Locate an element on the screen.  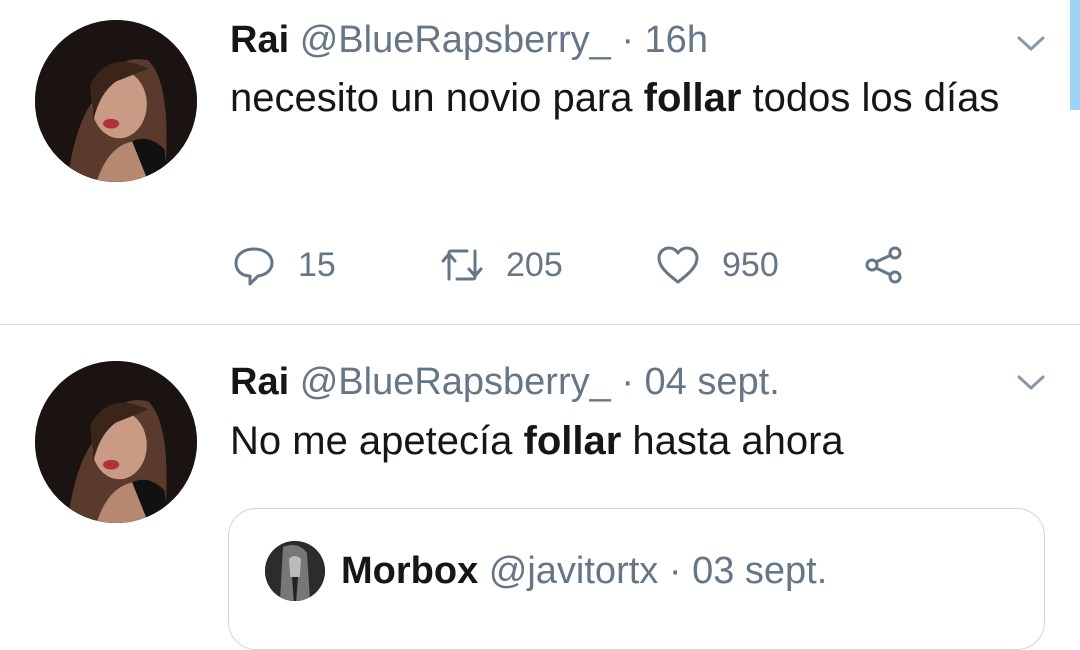
tweet-actions: 15 205 950 is located at coordinates (582, 265).